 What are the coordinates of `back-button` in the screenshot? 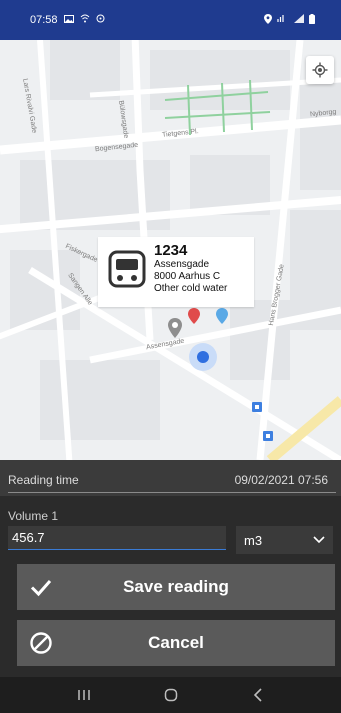 It's located at (258, 695).